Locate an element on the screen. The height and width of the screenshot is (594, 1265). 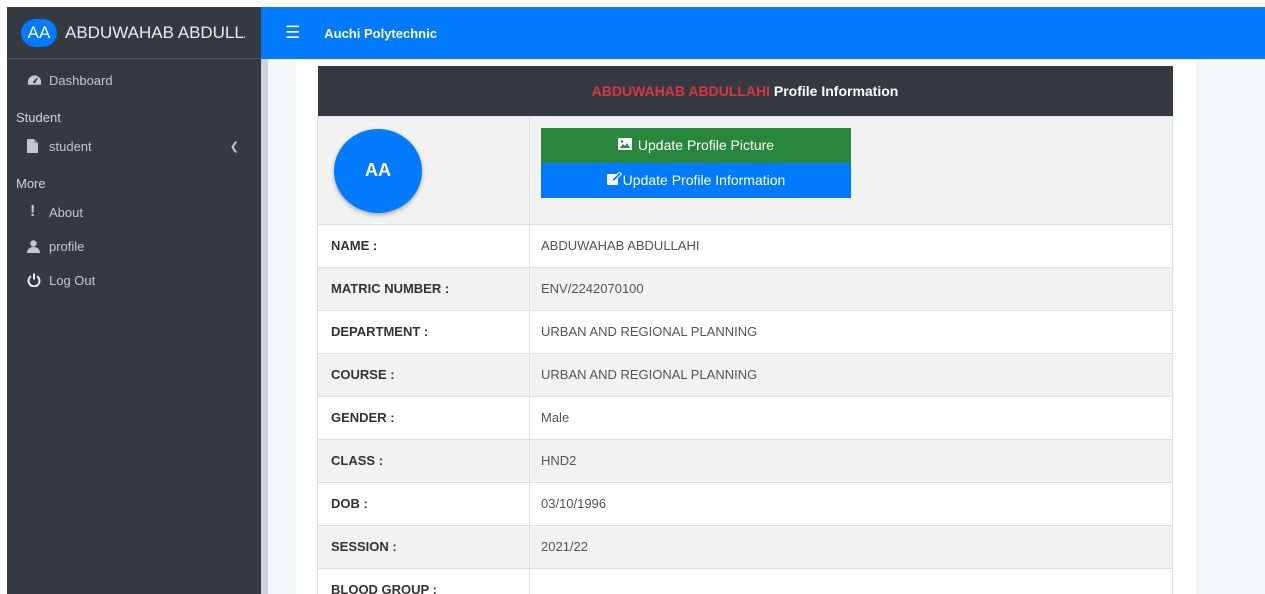
sidebar-item-about: ! About is located at coordinates (134, 212).